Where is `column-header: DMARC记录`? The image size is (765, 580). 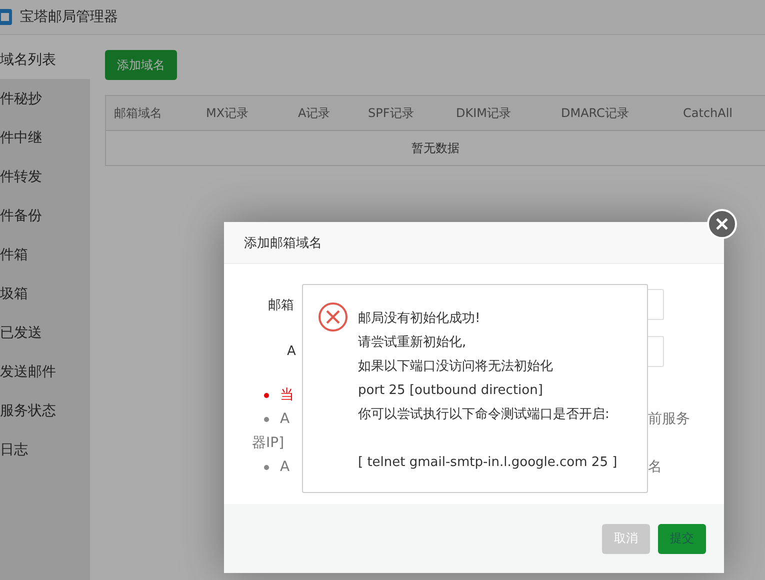 column-header: DMARC记录 is located at coordinates (595, 113).